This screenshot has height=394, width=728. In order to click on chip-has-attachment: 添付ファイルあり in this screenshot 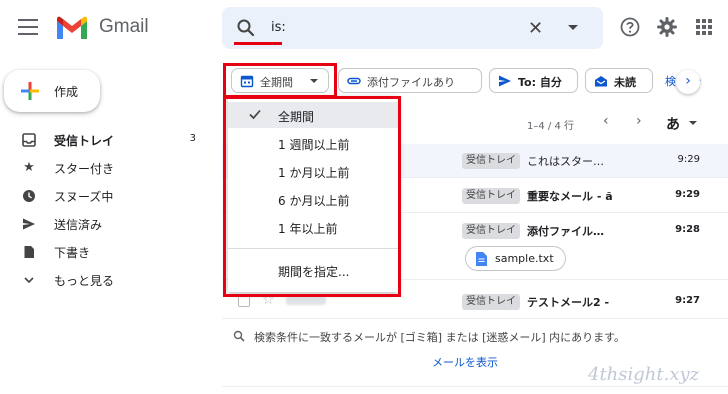, I will do `click(410, 80)`.